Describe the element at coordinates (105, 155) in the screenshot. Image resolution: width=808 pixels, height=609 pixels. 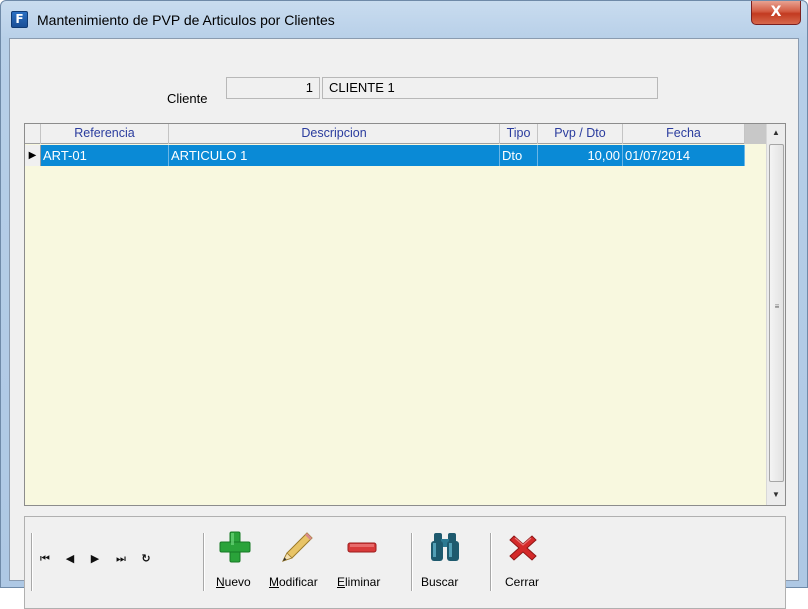
I see `cell-referencia: ART-01` at that location.